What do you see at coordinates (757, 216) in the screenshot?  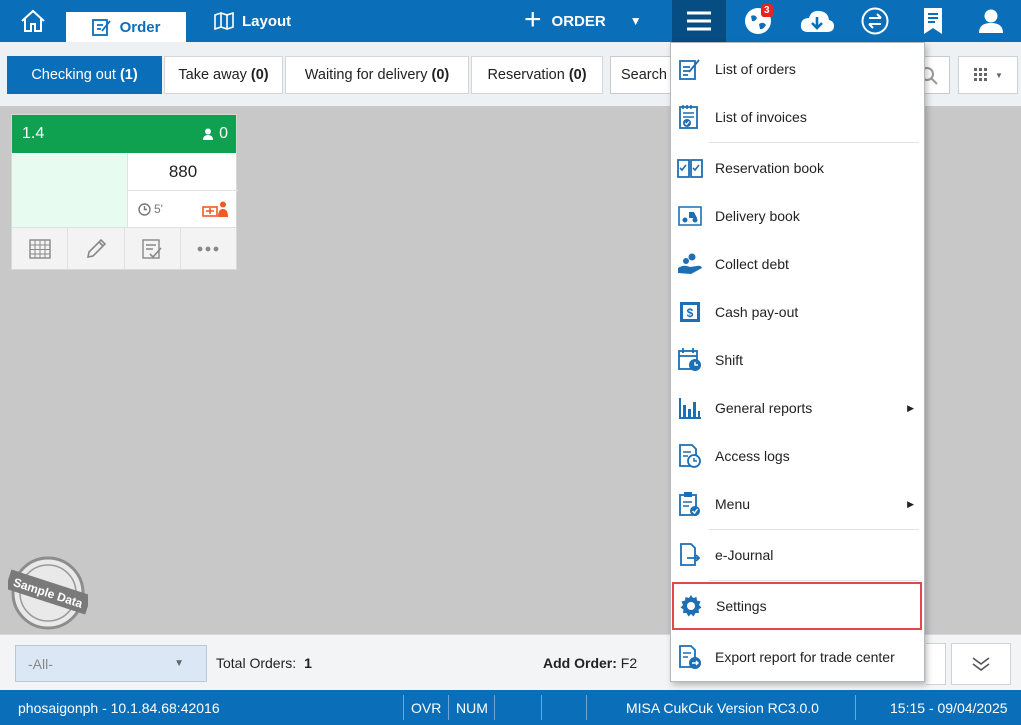 I see `menu-item-label: Delivery book` at bounding box center [757, 216].